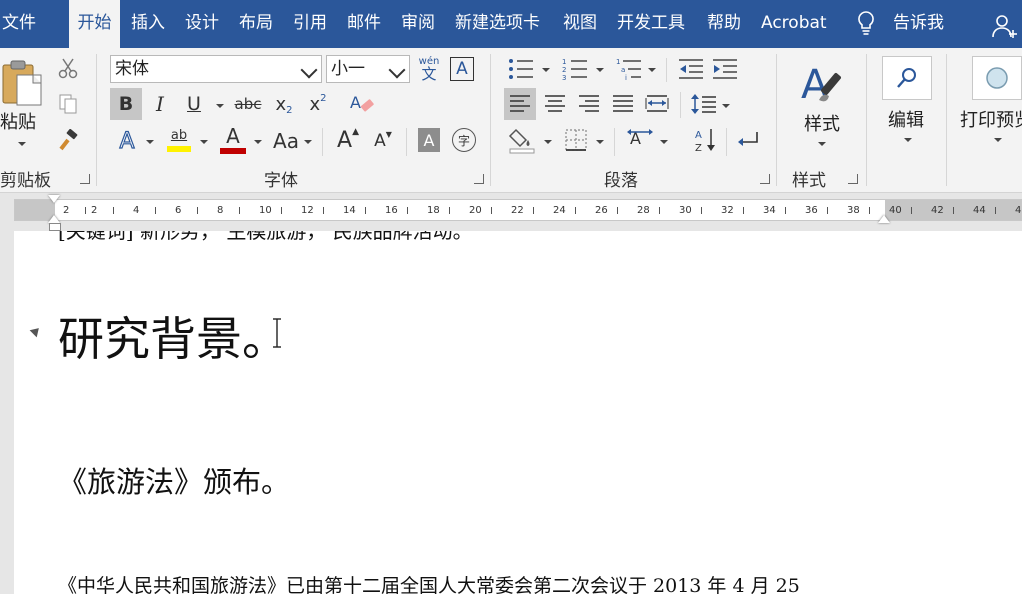 The height and width of the screenshot is (594, 1022). What do you see at coordinates (204, 142) in the screenshot?
I see `highlight-dropdown-arrow` at bounding box center [204, 142].